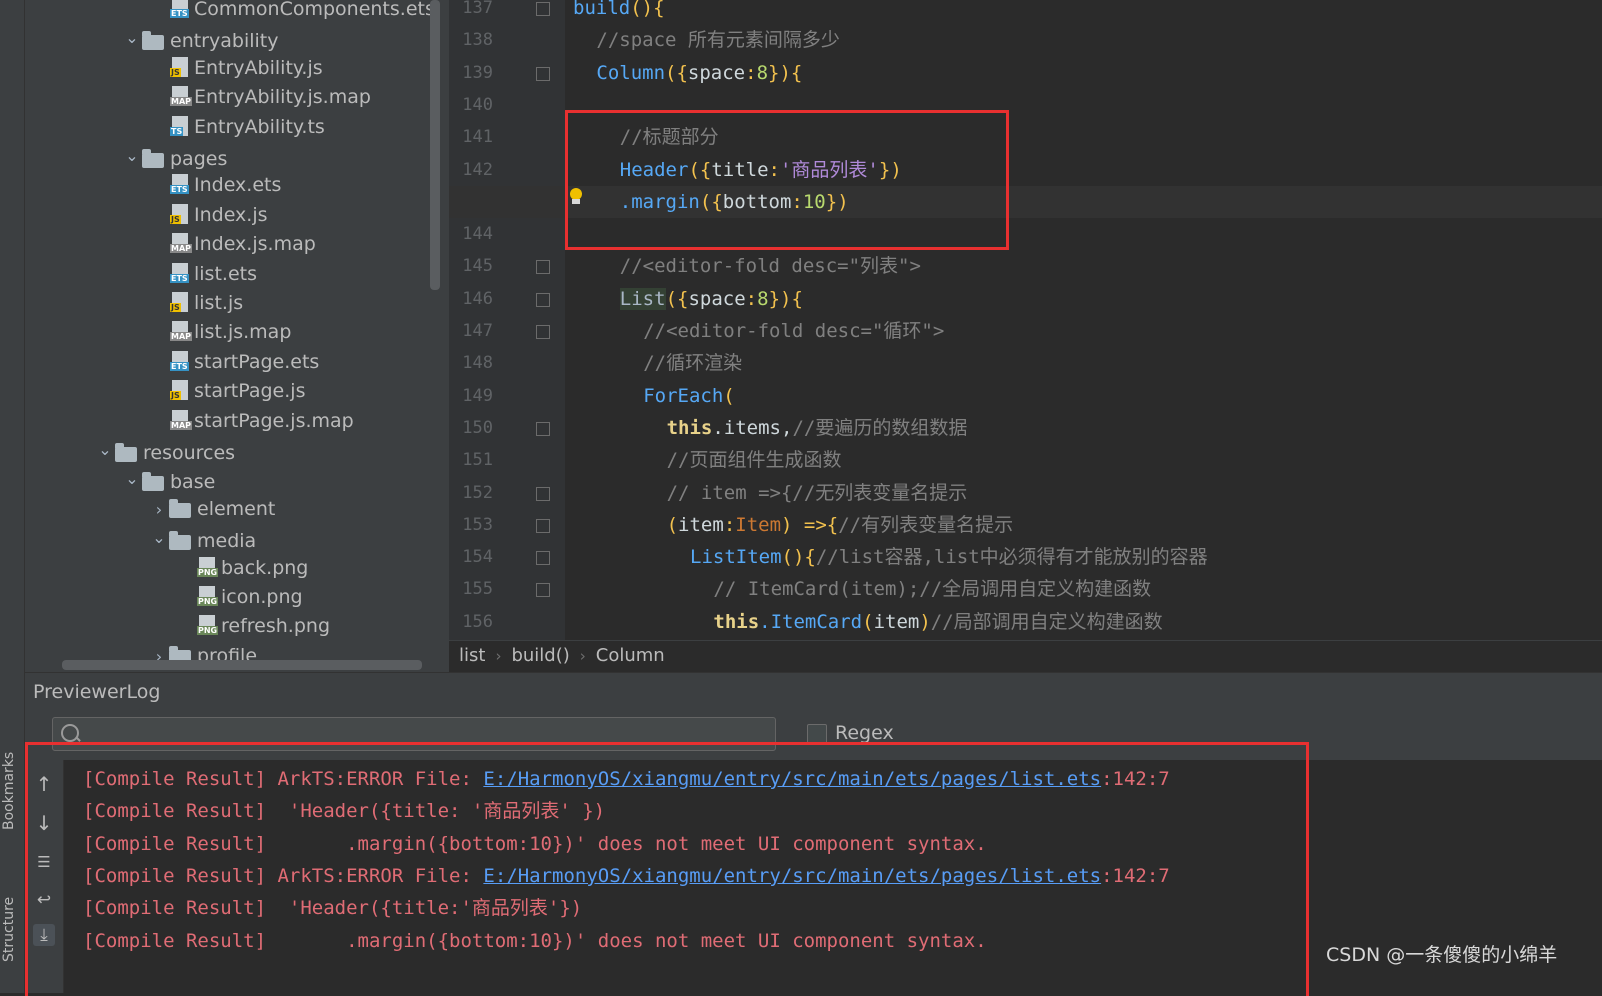 Image resolution: width=1602 pixels, height=996 pixels. I want to click on code-line: //<editor-fold desc="循环">, so click(1025, 331).